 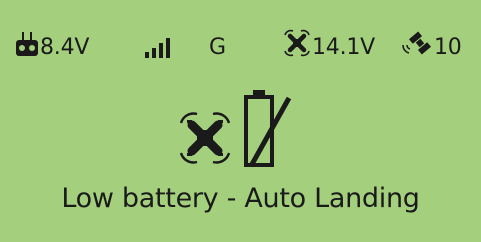 What do you see at coordinates (344, 47) in the screenshot?
I see `drone-voltage: 14.1V` at bounding box center [344, 47].